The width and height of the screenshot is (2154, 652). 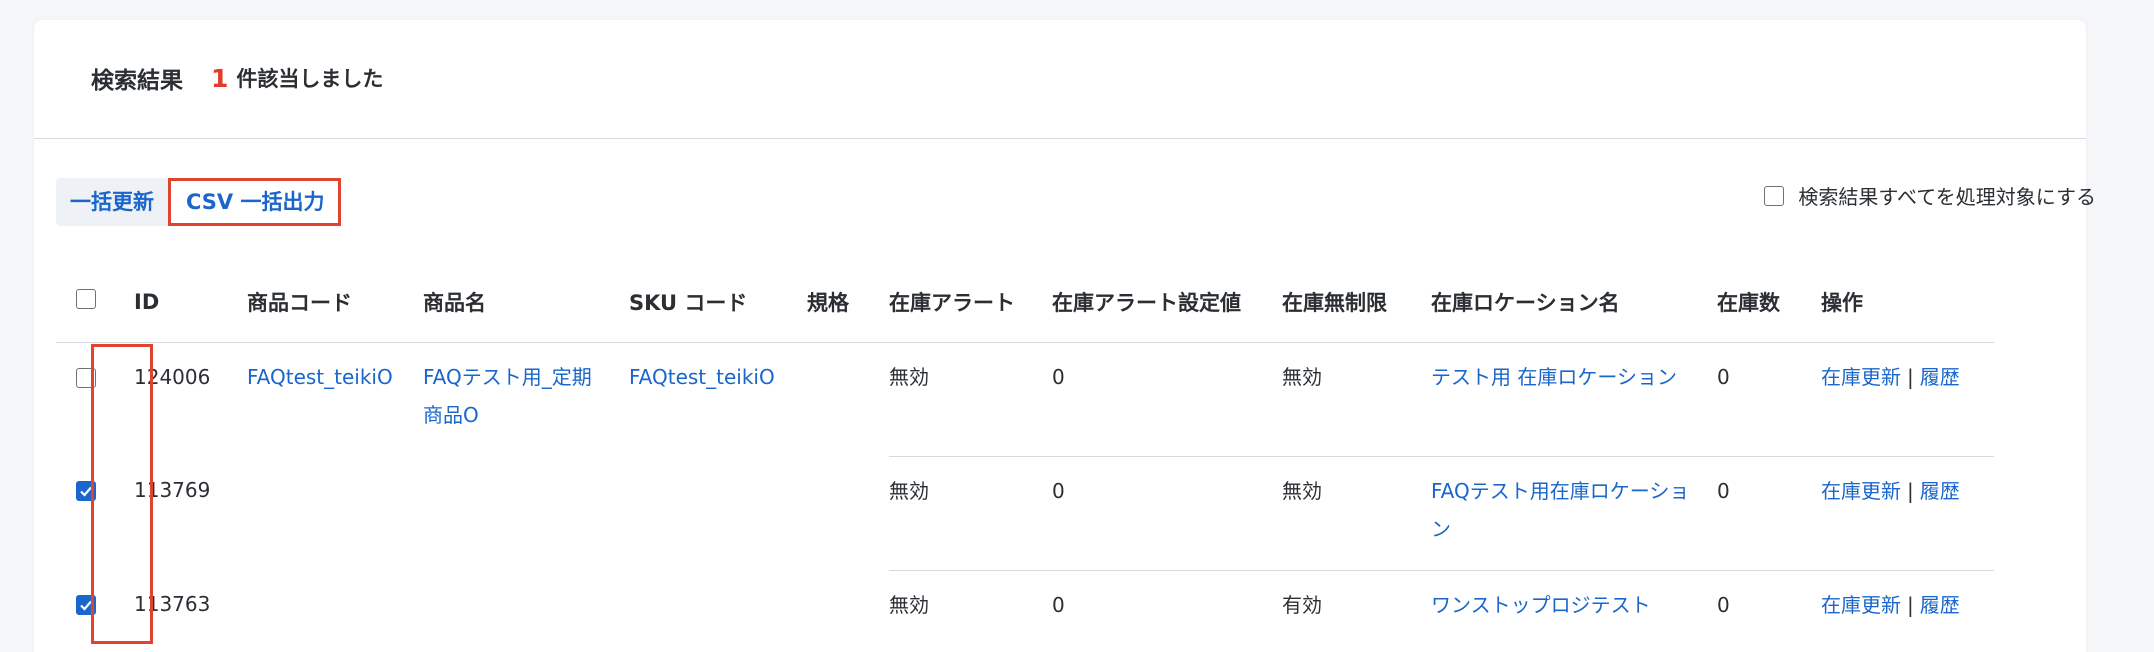 I want to click on row-product-name: FAQテスト用_定期商品O, so click(x=526, y=399).